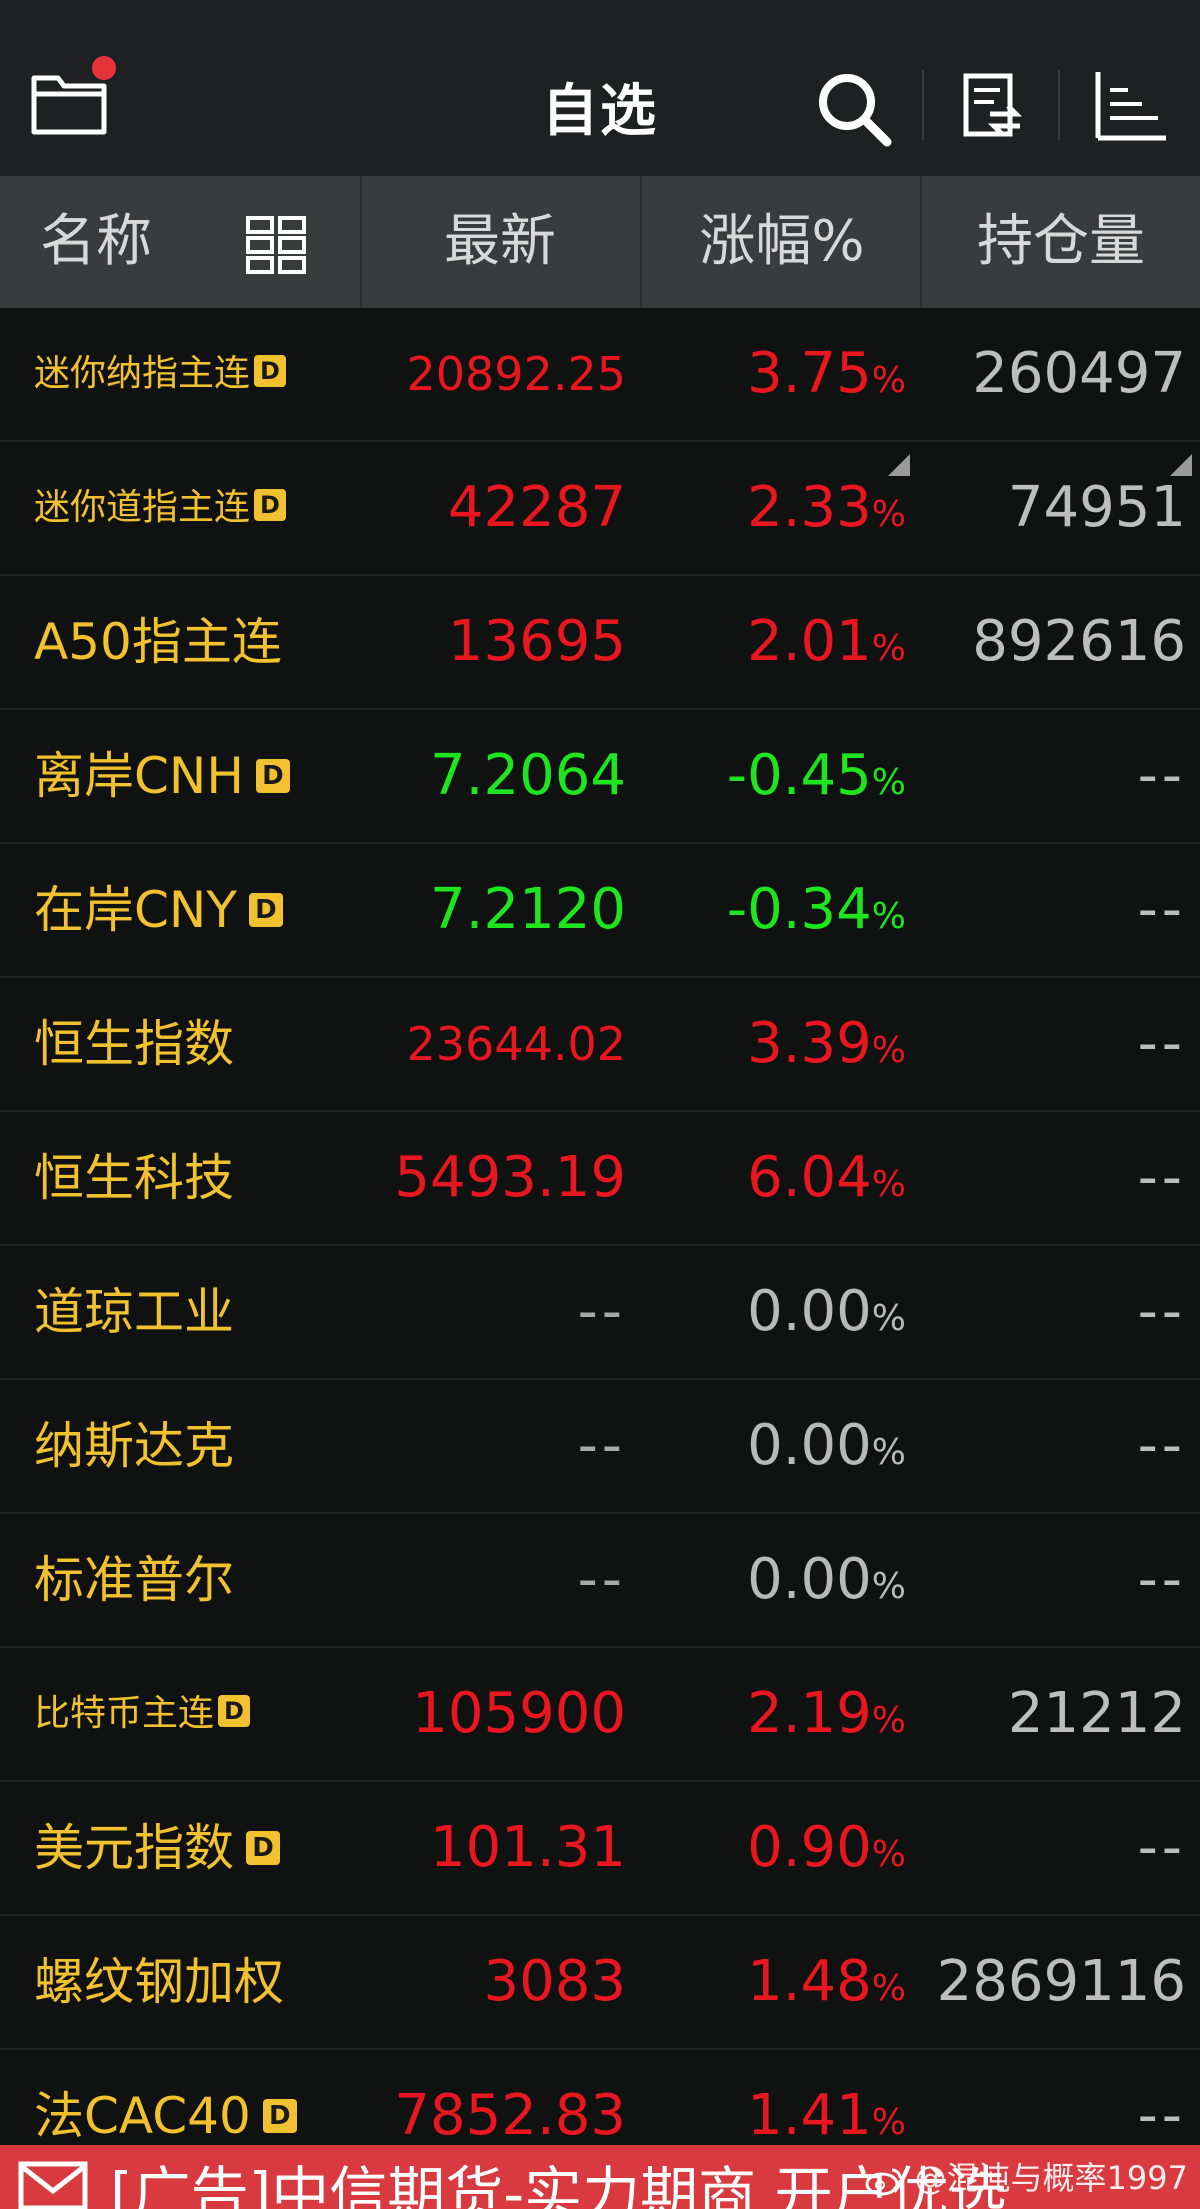  Describe the element at coordinates (799, 909) in the screenshot. I see `change-value: -0.34` at that location.